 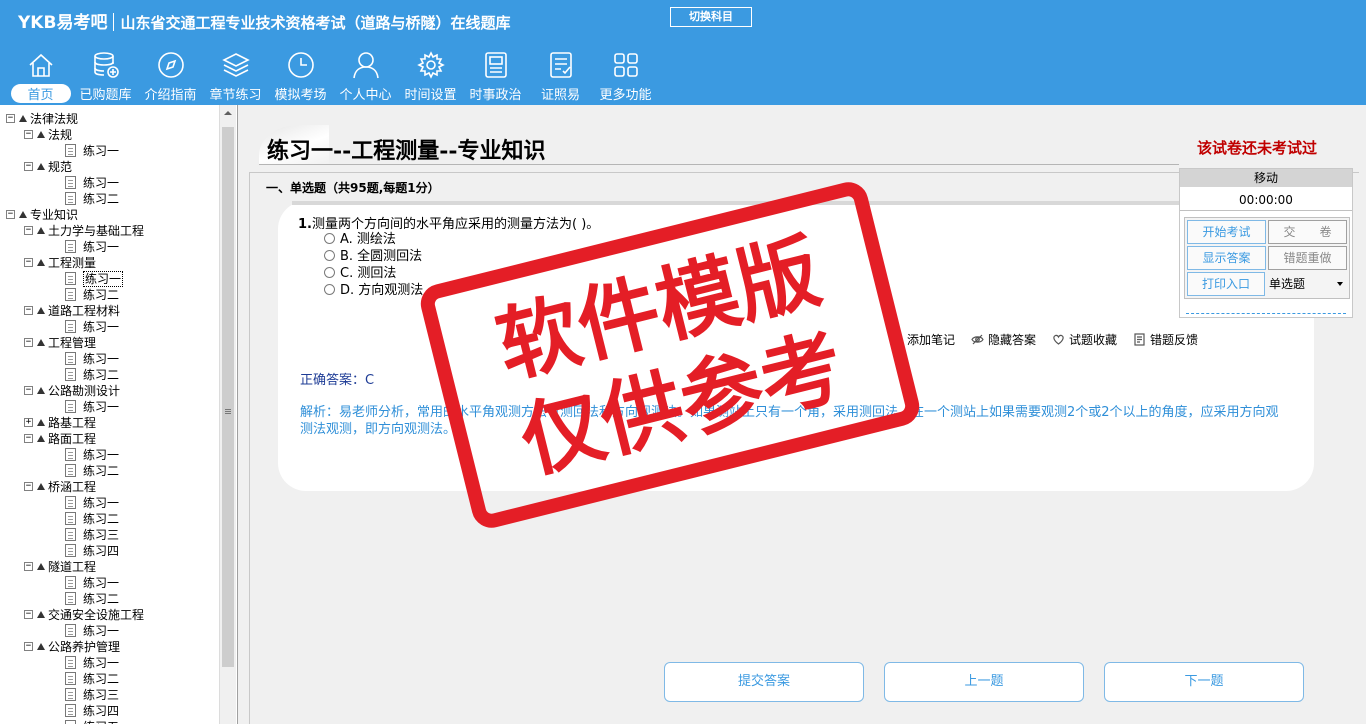 What do you see at coordinates (228, 113) in the screenshot?
I see `scroll-up-icon` at bounding box center [228, 113].